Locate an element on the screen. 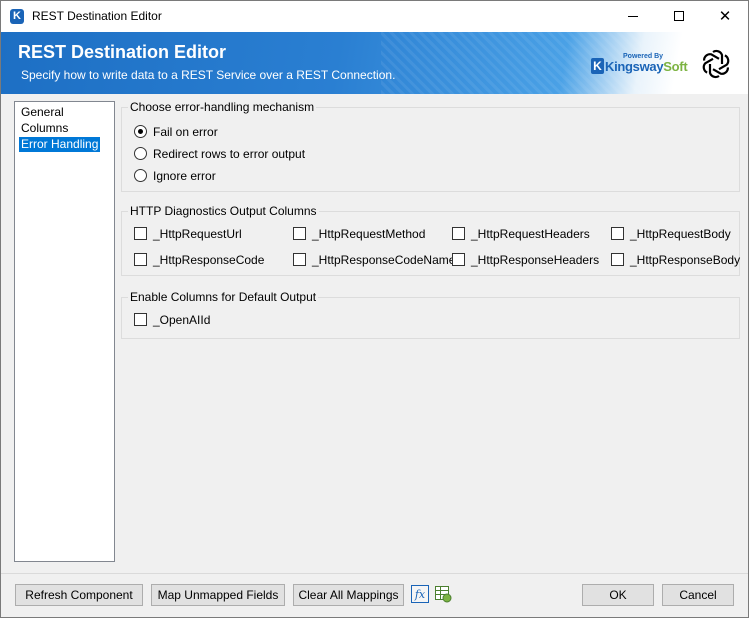 This screenshot has height=618, width=749. nav-item-error-handling: Error Handling is located at coordinates (60, 144).